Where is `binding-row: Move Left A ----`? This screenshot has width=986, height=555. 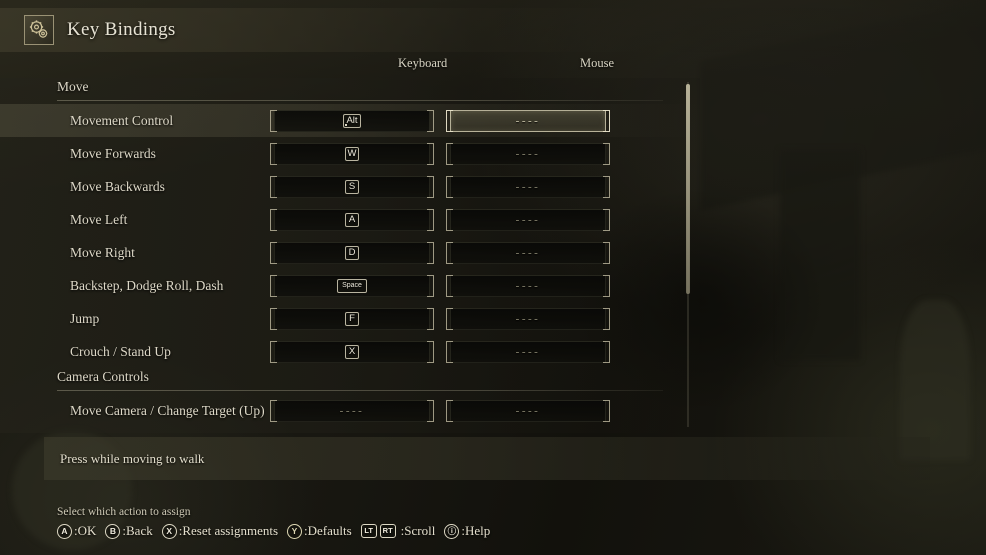
binding-row: Move Left A ---- is located at coordinates (350, 219).